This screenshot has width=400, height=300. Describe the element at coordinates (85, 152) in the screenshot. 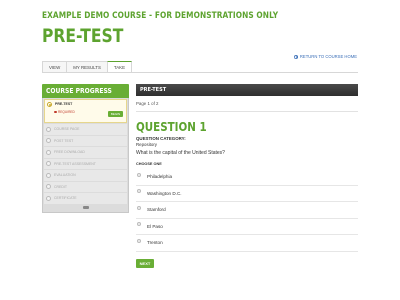

I see `sidebar-item-free-download: FREE DOWNLOAD` at that location.